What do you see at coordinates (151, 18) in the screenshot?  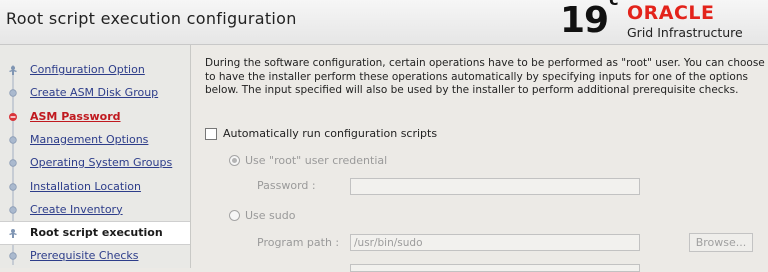 I see `page-title: Root script execution configuration` at bounding box center [151, 18].